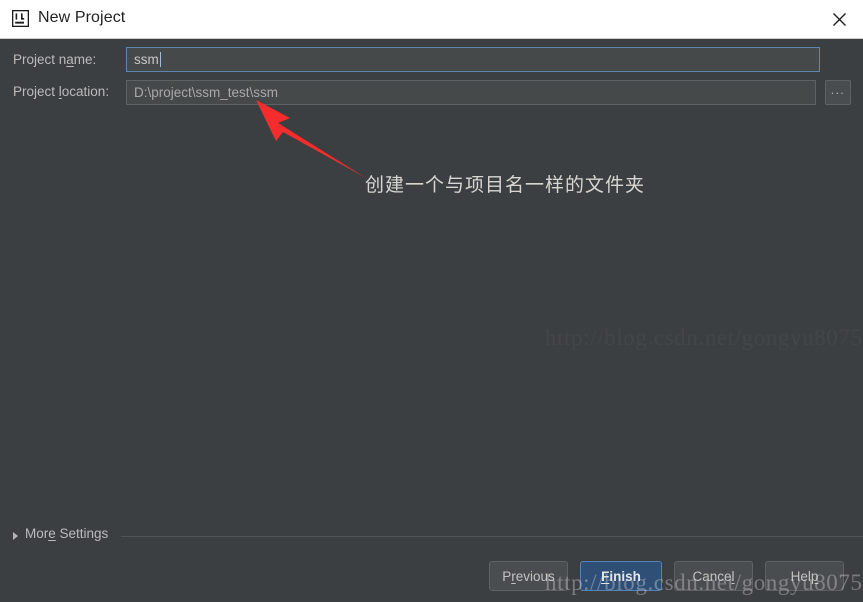 The width and height of the screenshot is (863, 602). Describe the element at coordinates (800, 576) in the screenshot. I see `help-button-label-prefix: Hel` at that location.